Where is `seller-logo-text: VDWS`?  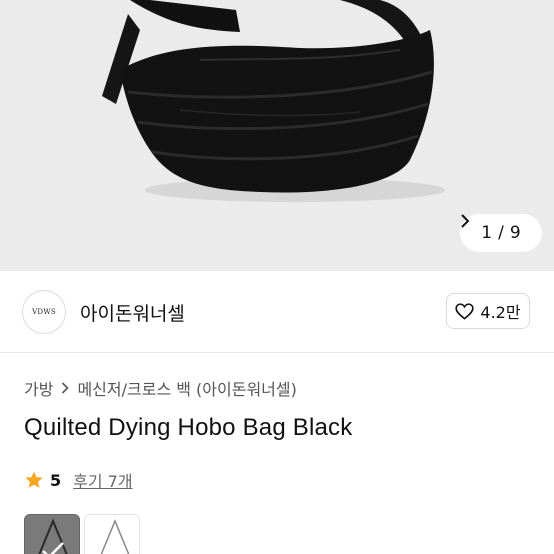 seller-logo-text: VDWS is located at coordinates (44, 312).